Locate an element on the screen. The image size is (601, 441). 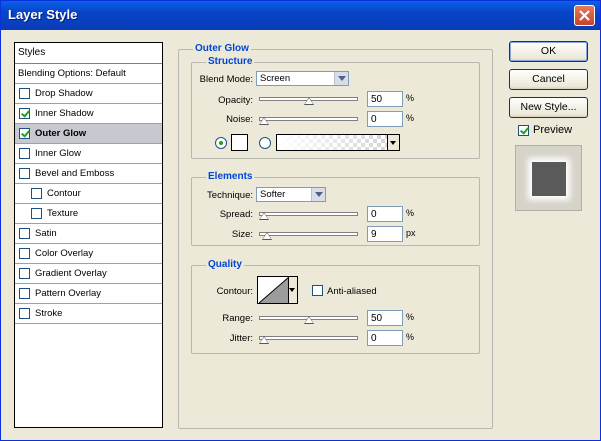
range-label: Range: is located at coordinates (237, 318).